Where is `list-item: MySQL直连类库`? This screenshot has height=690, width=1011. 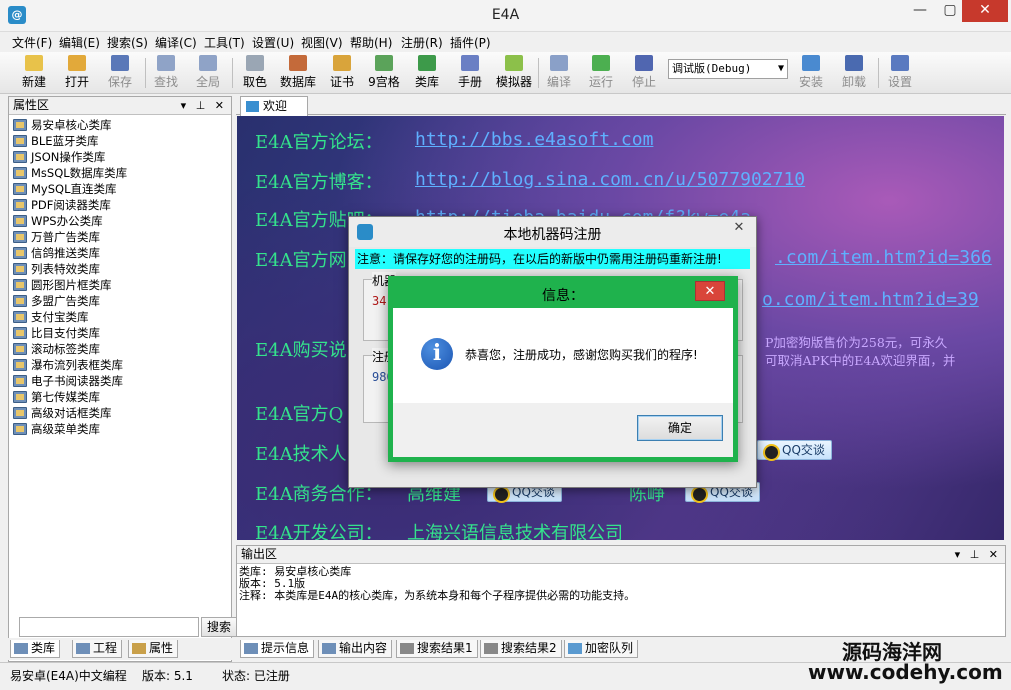
list-item: MySQL直连类库 is located at coordinates (121, 189).